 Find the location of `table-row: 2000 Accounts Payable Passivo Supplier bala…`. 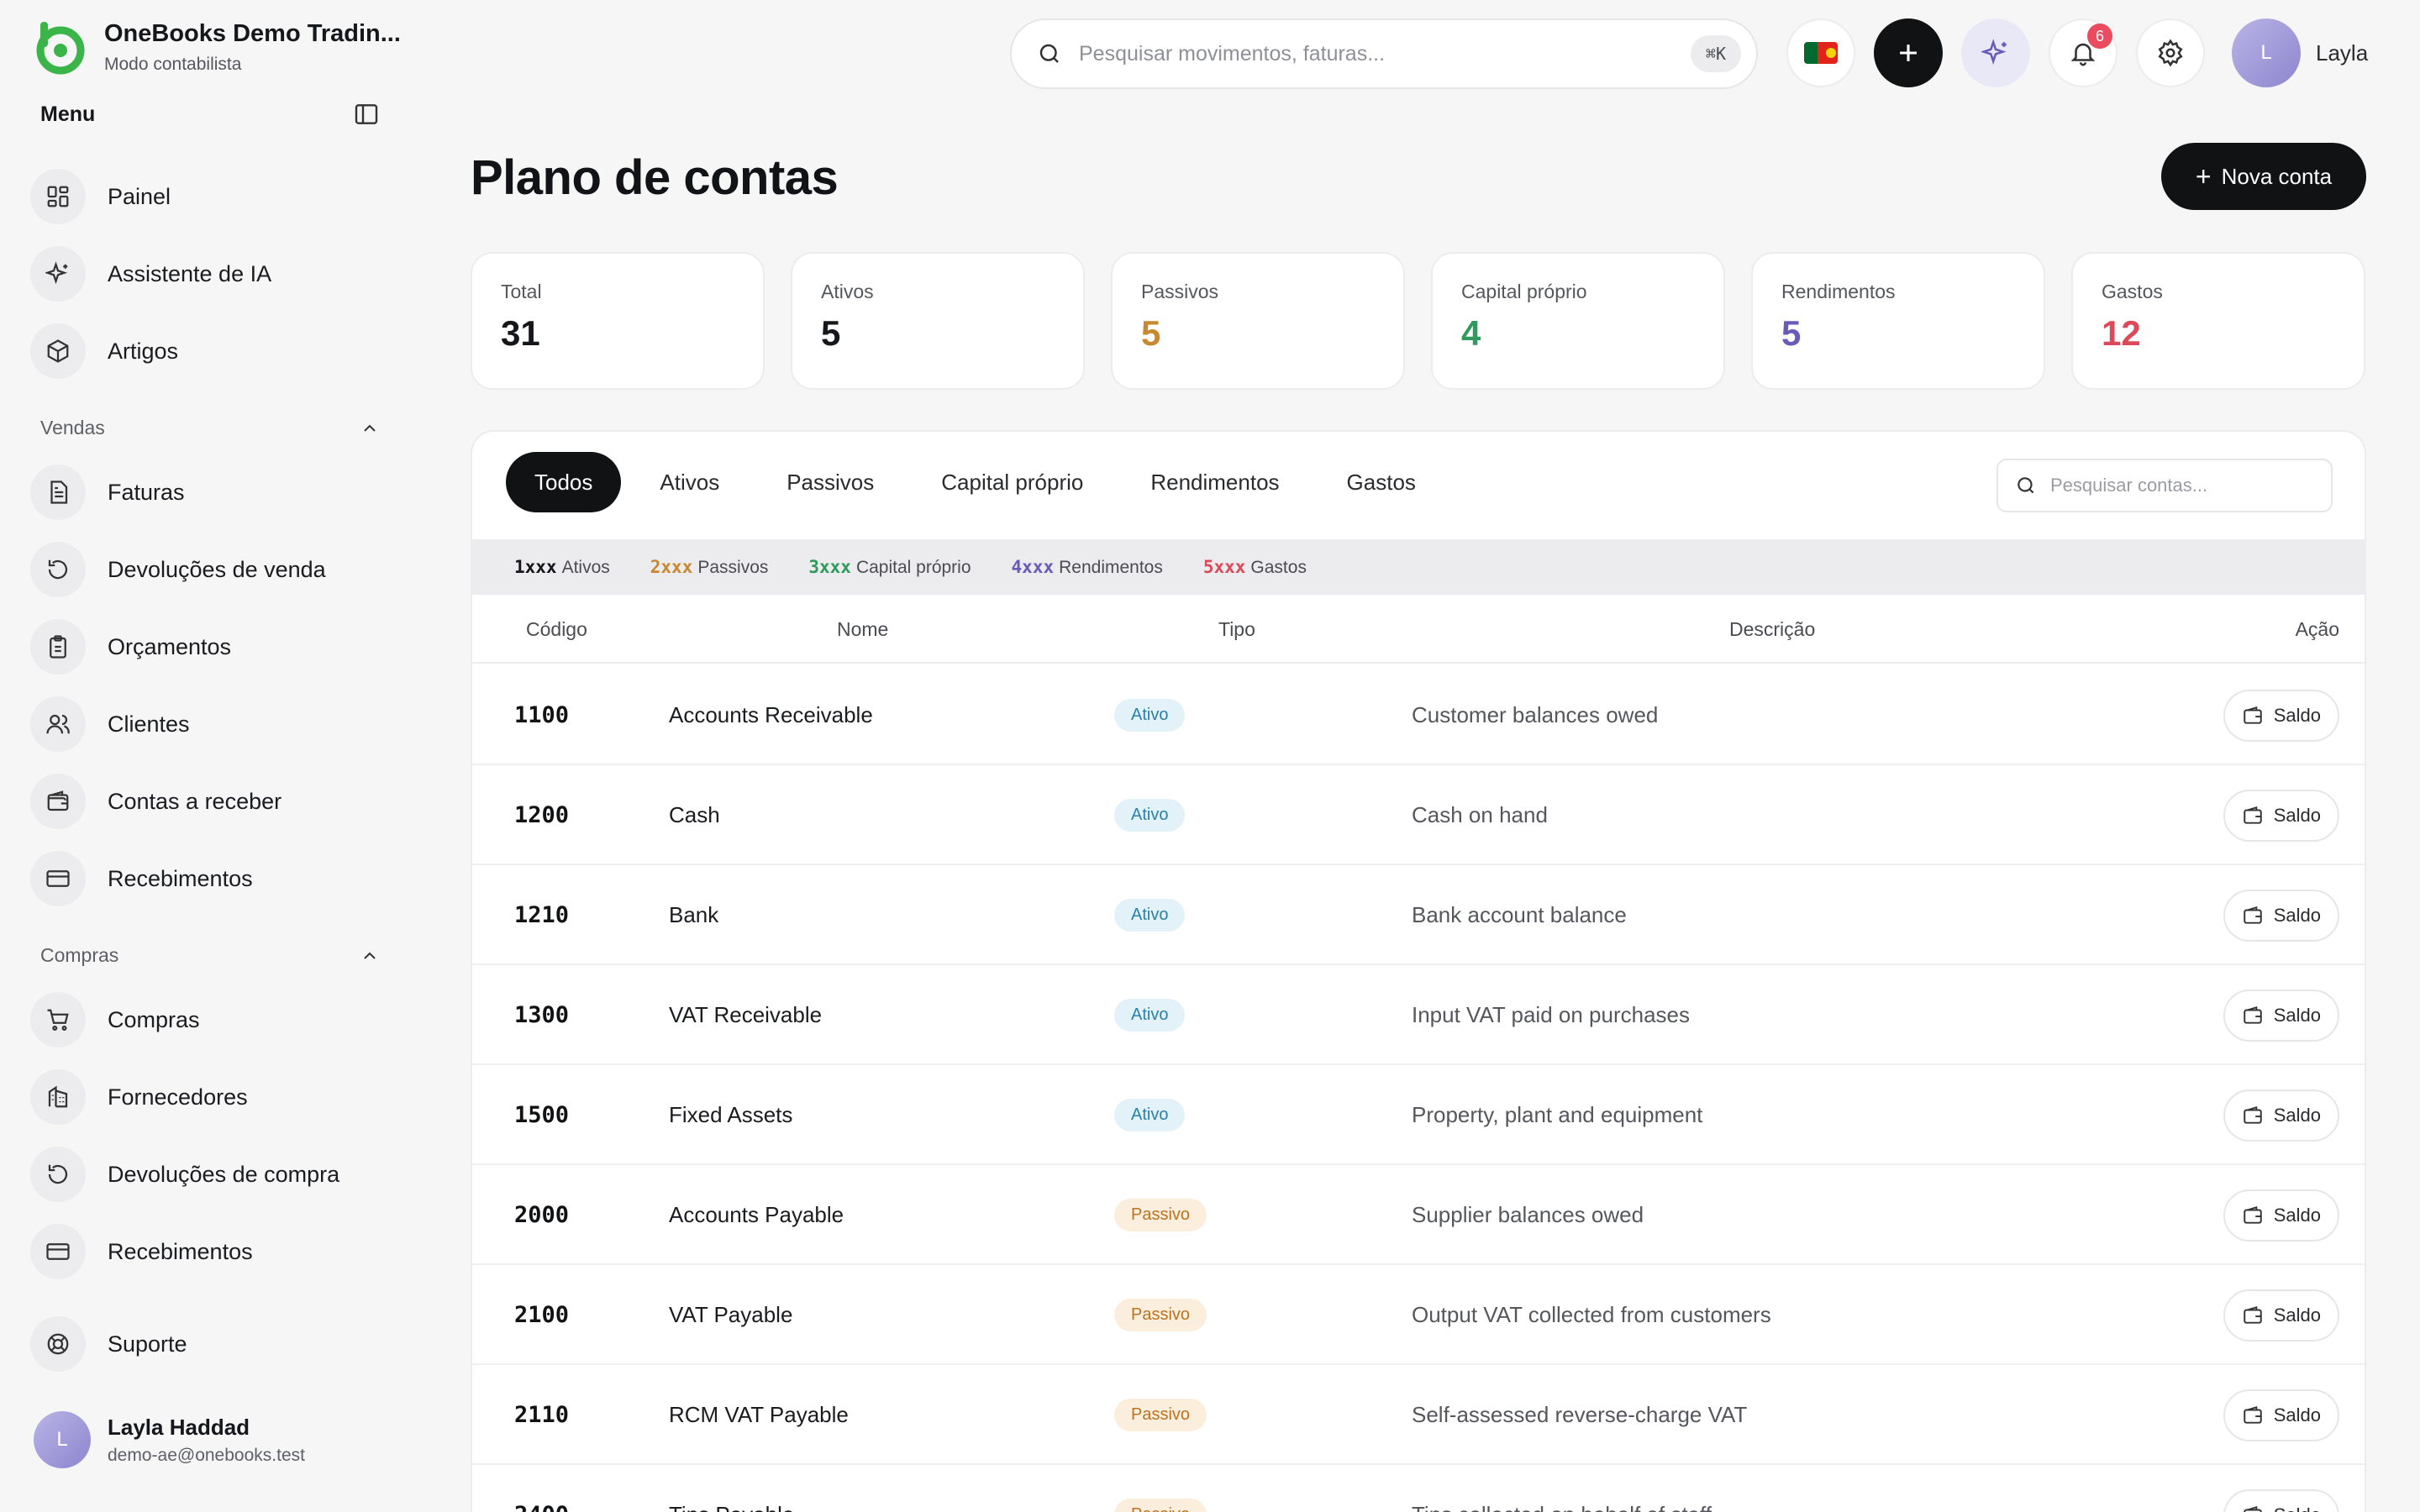

table-row: 2000 Accounts Payable Passivo Supplier bala… is located at coordinates (1418, 1215).